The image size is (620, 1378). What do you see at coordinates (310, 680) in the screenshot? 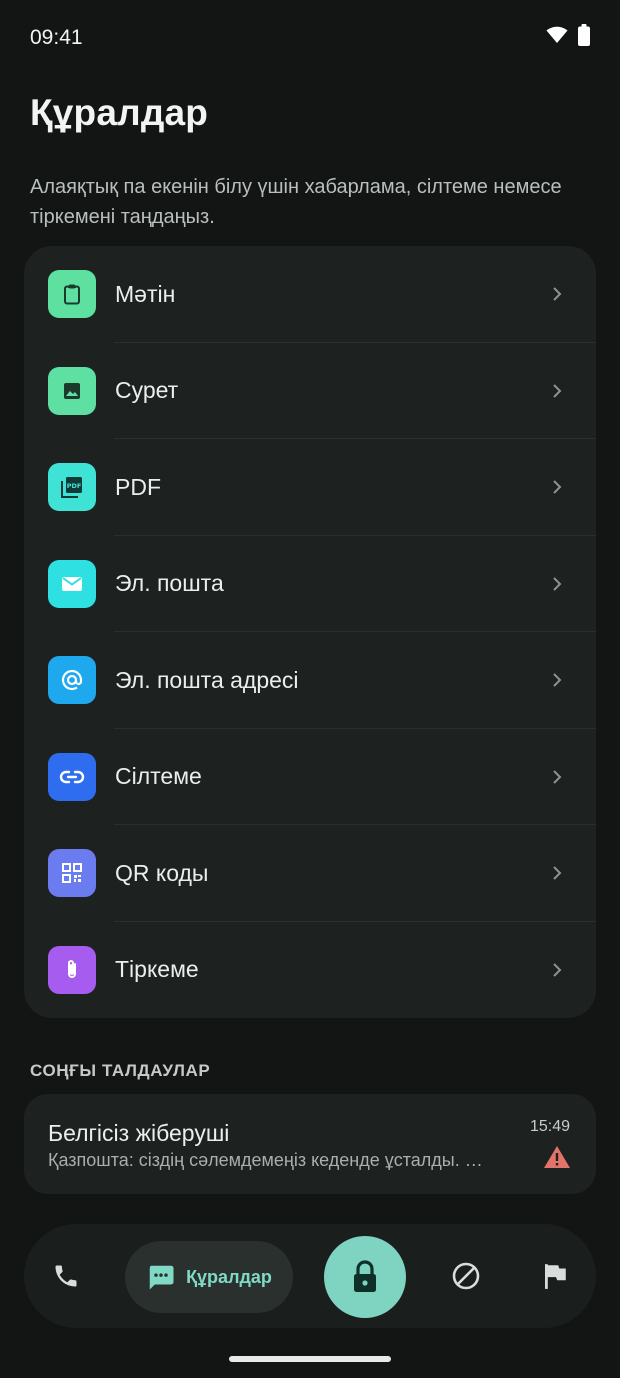
I see `tool-item-email-address: Эл. пошта адресі` at bounding box center [310, 680].